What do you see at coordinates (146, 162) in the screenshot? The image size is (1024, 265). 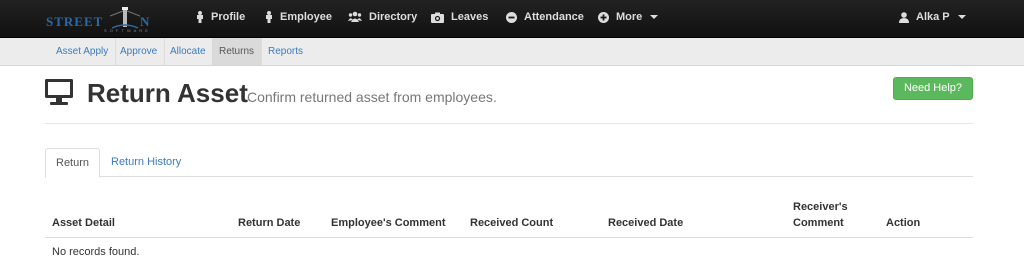 I see `tab-return-history: Return History` at bounding box center [146, 162].